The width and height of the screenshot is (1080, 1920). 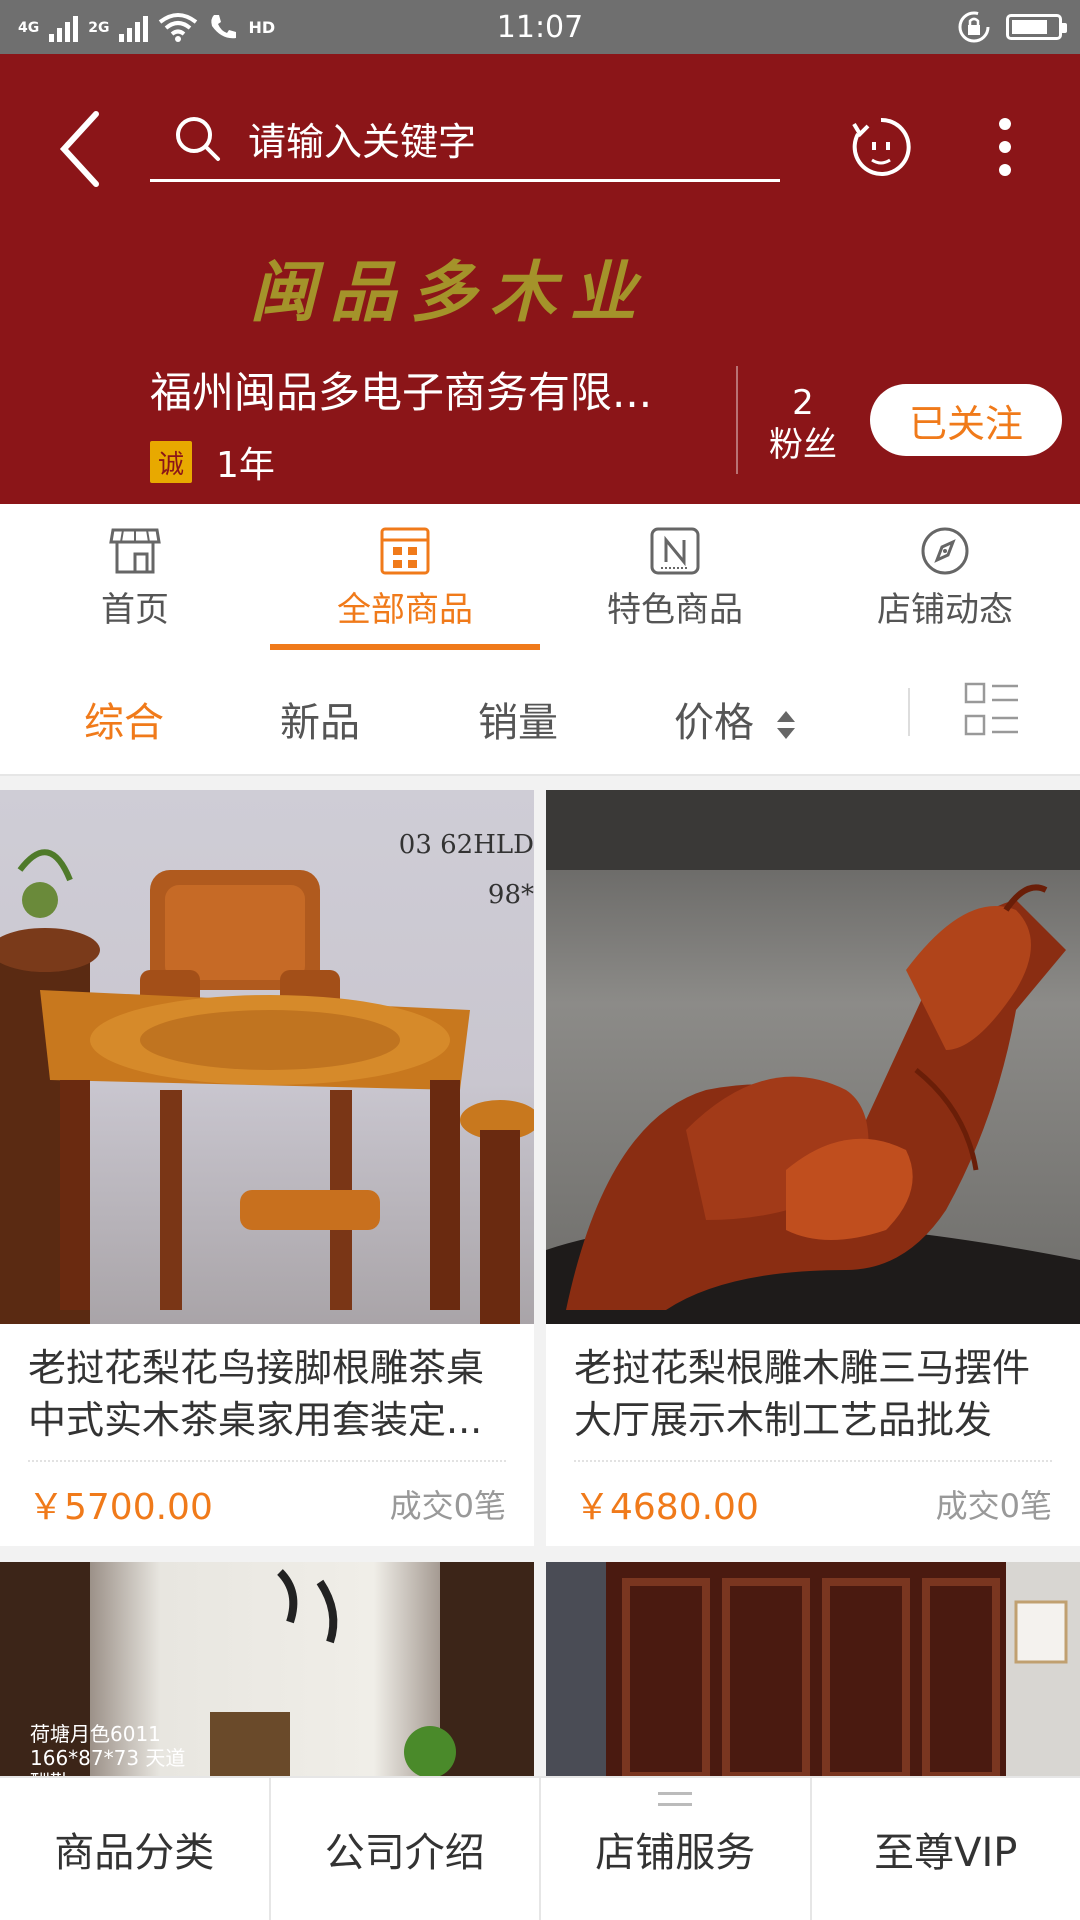 I want to click on card-bottom: ￥5700.00 成交0笔, so click(x=267, y=1504).